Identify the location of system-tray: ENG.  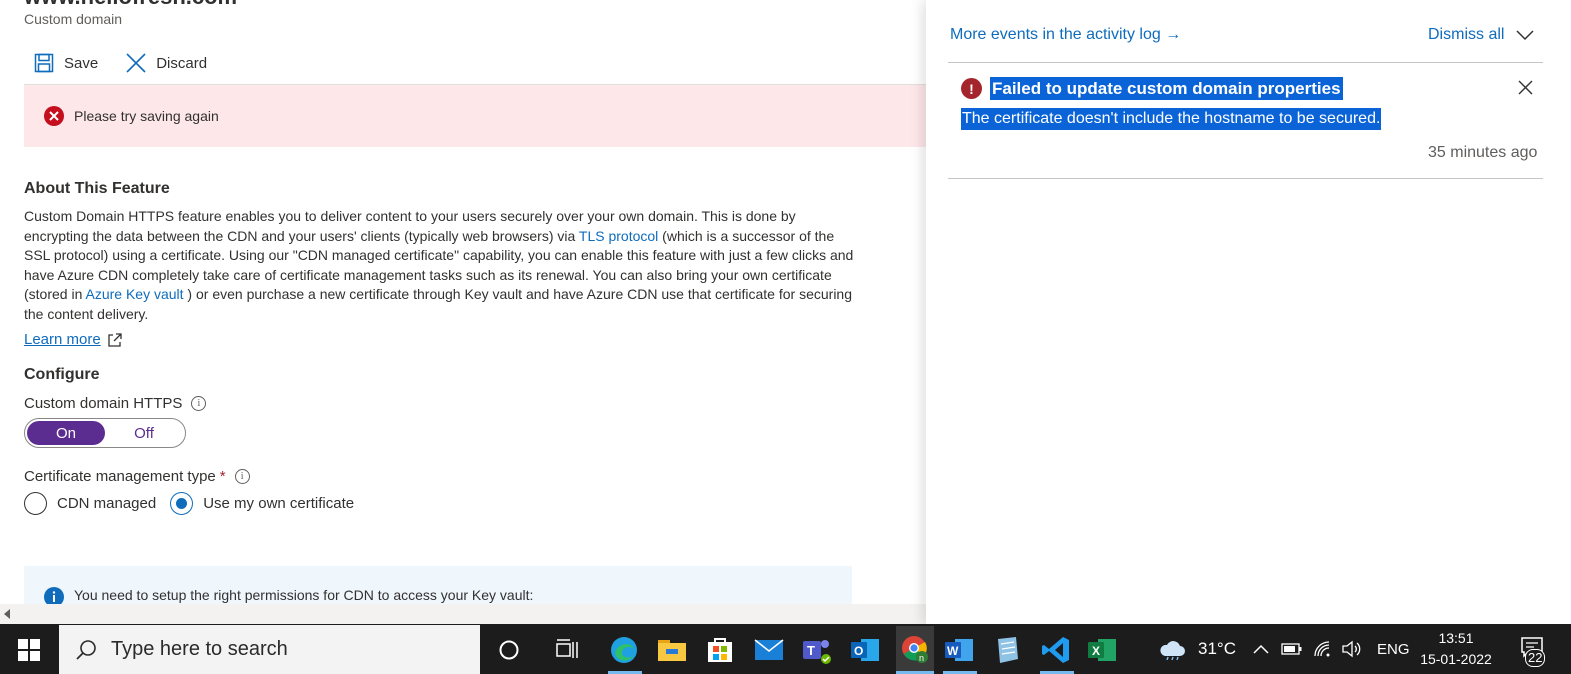
(1331, 649).